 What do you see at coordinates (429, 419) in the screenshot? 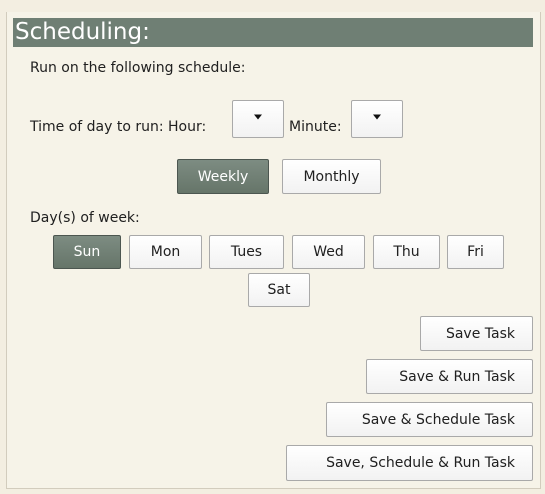
I see `save-schedule-task-button: Save & Schedule Task` at bounding box center [429, 419].